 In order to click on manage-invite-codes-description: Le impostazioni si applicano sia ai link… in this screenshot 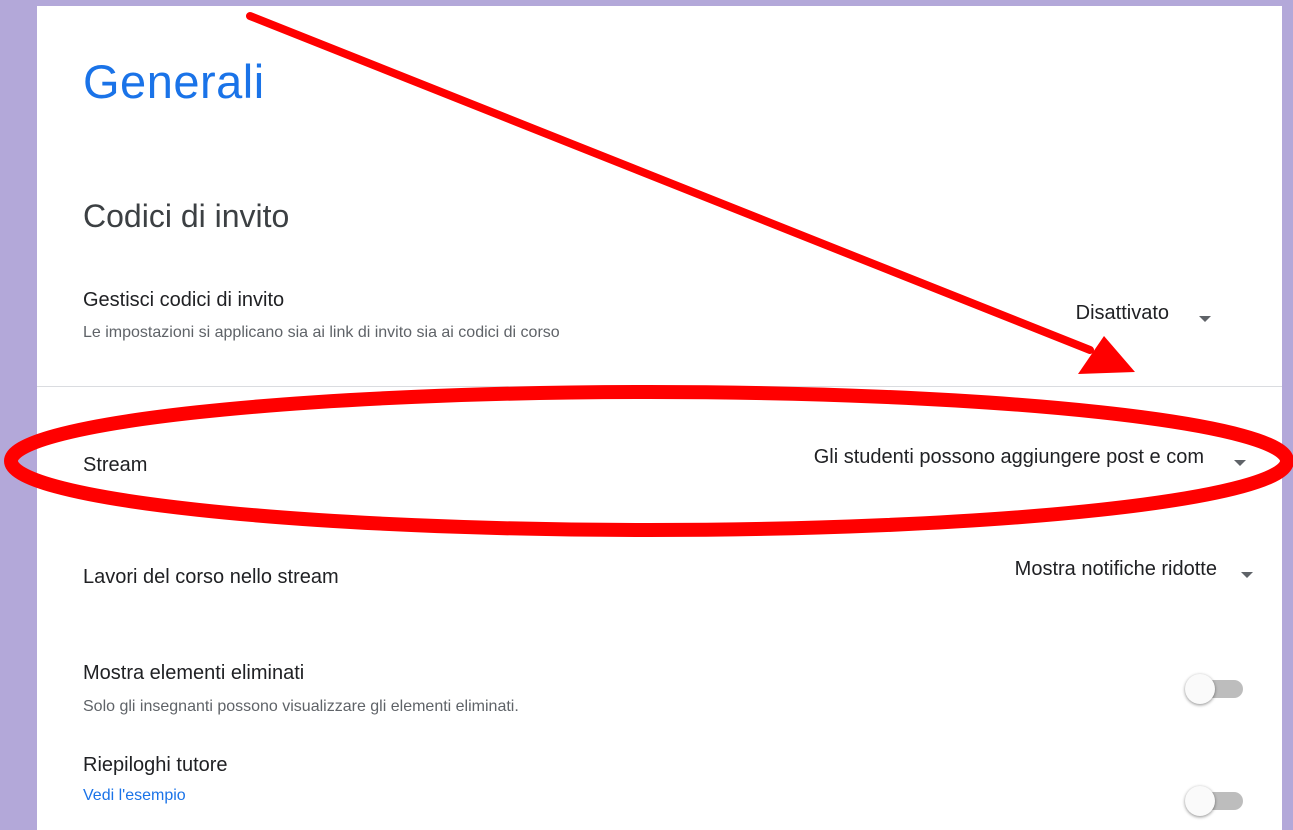, I will do `click(321, 332)`.